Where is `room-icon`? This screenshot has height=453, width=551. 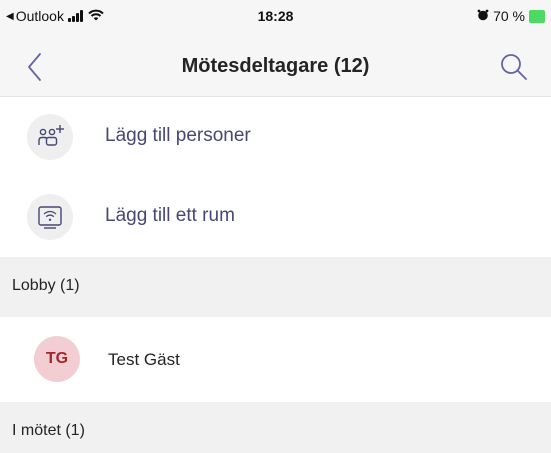
room-icon is located at coordinates (50, 217).